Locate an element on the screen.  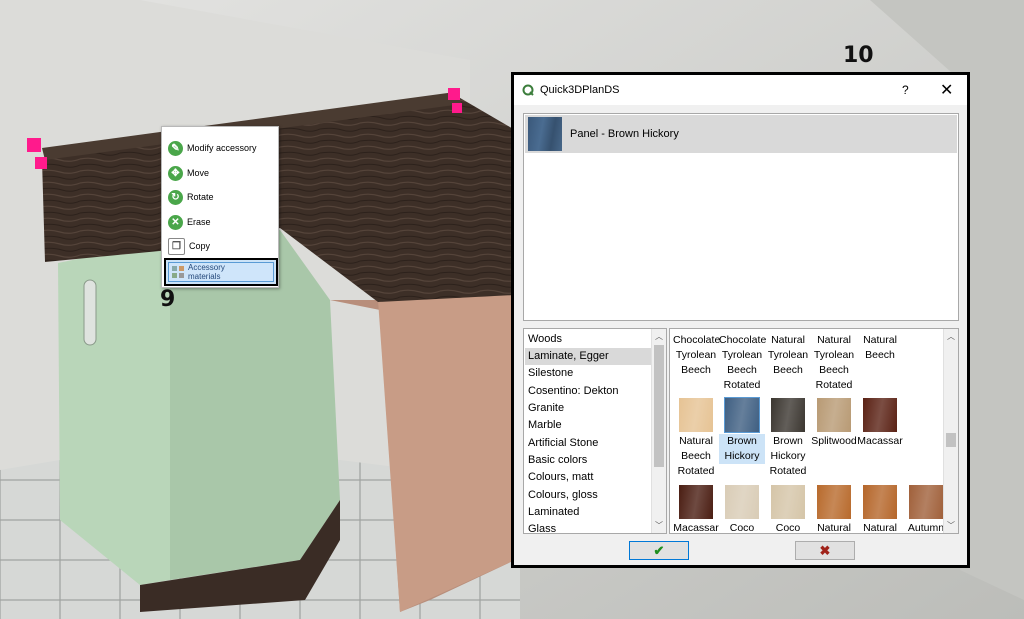
menu-item-label-line1: Accessory is located at coordinates (206, 267).